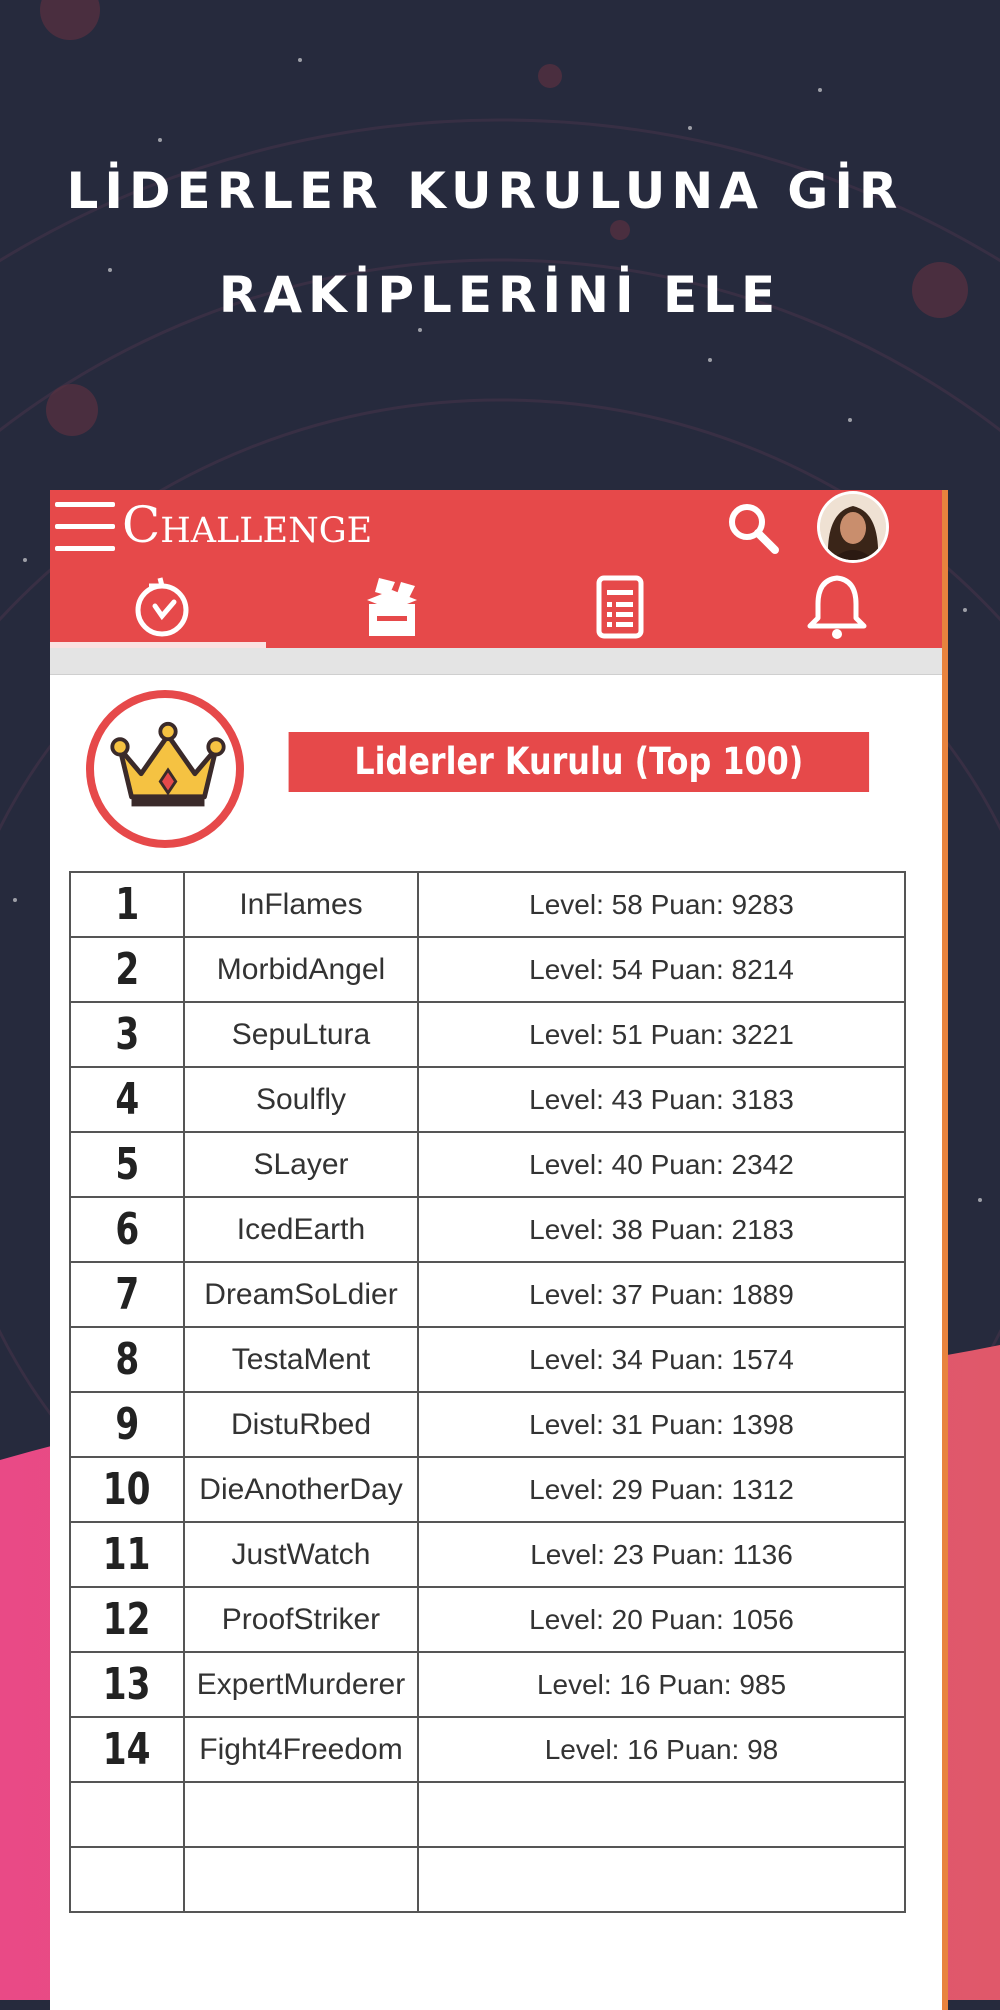 This screenshot has width=1000, height=2010. I want to click on leaderboard-row: 1 InFlames Level: 58 Puan: 9283, so click(487, 904).